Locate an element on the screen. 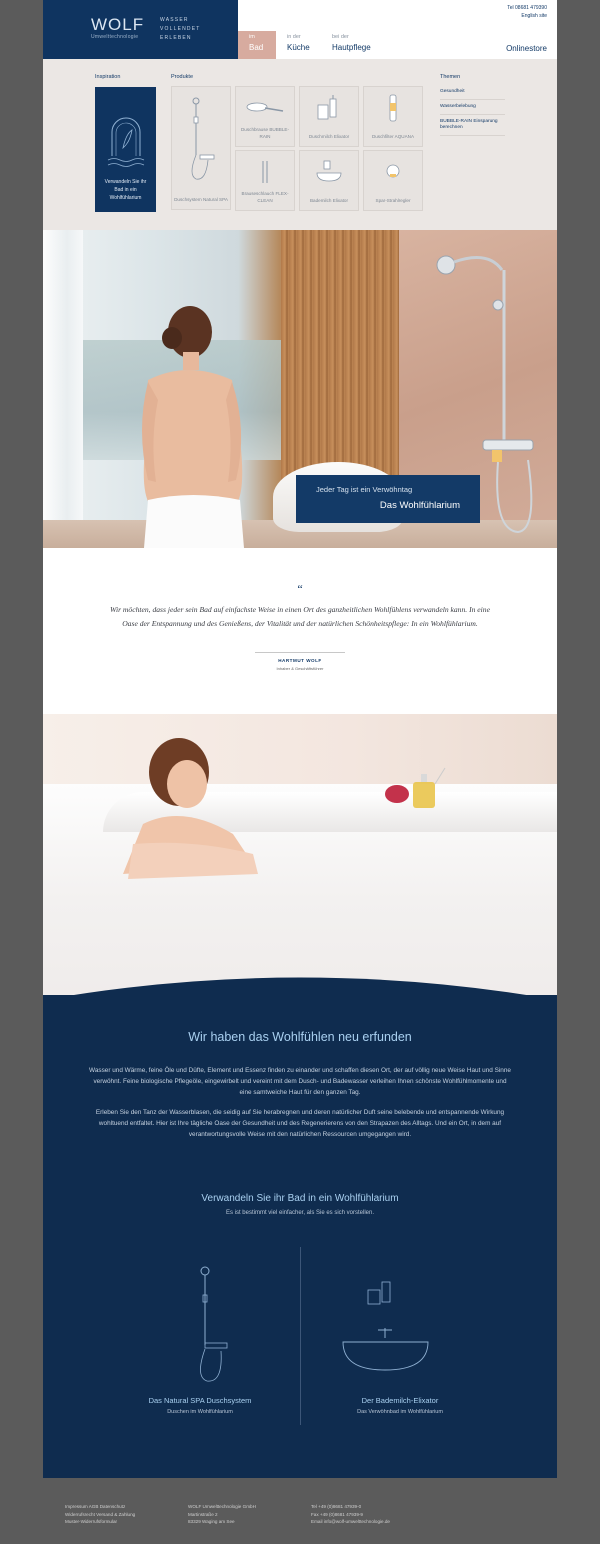  footer-email-link: Email info@wolf-umwelttechnologie.de is located at coordinates (350, 1522).